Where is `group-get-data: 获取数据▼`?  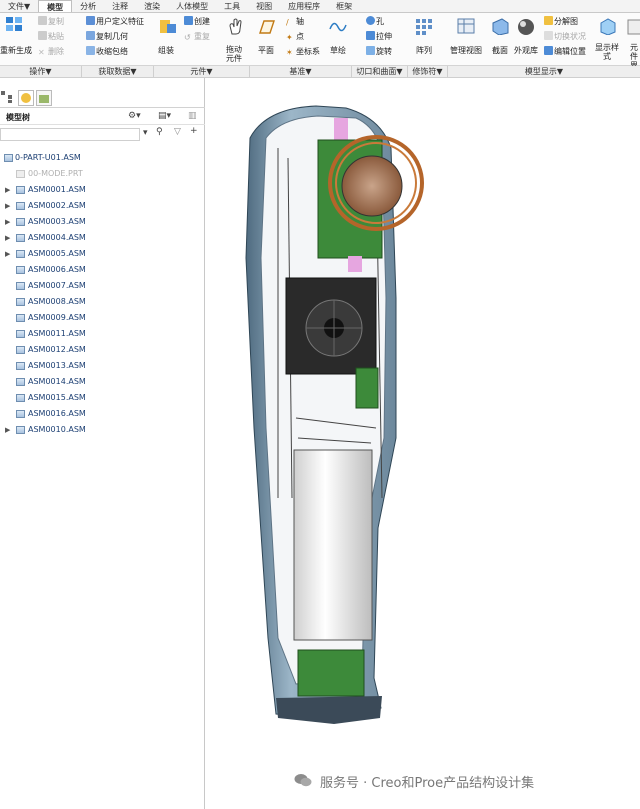 group-get-data: 获取数据▼ is located at coordinates (118, 72).